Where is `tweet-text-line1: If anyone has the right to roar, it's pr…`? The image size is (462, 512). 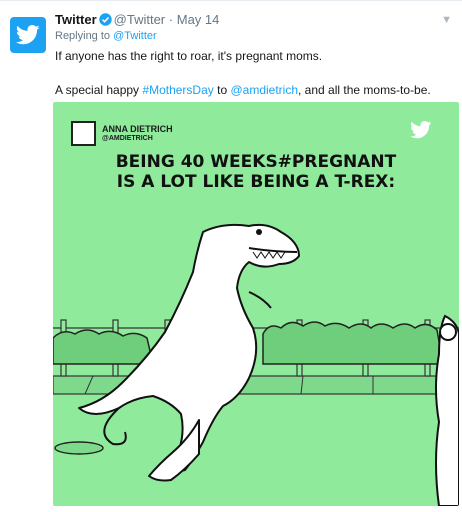
tweet-text-line1: If anyone has the right to roar, it's pr… is located at coordinates (189, 56).